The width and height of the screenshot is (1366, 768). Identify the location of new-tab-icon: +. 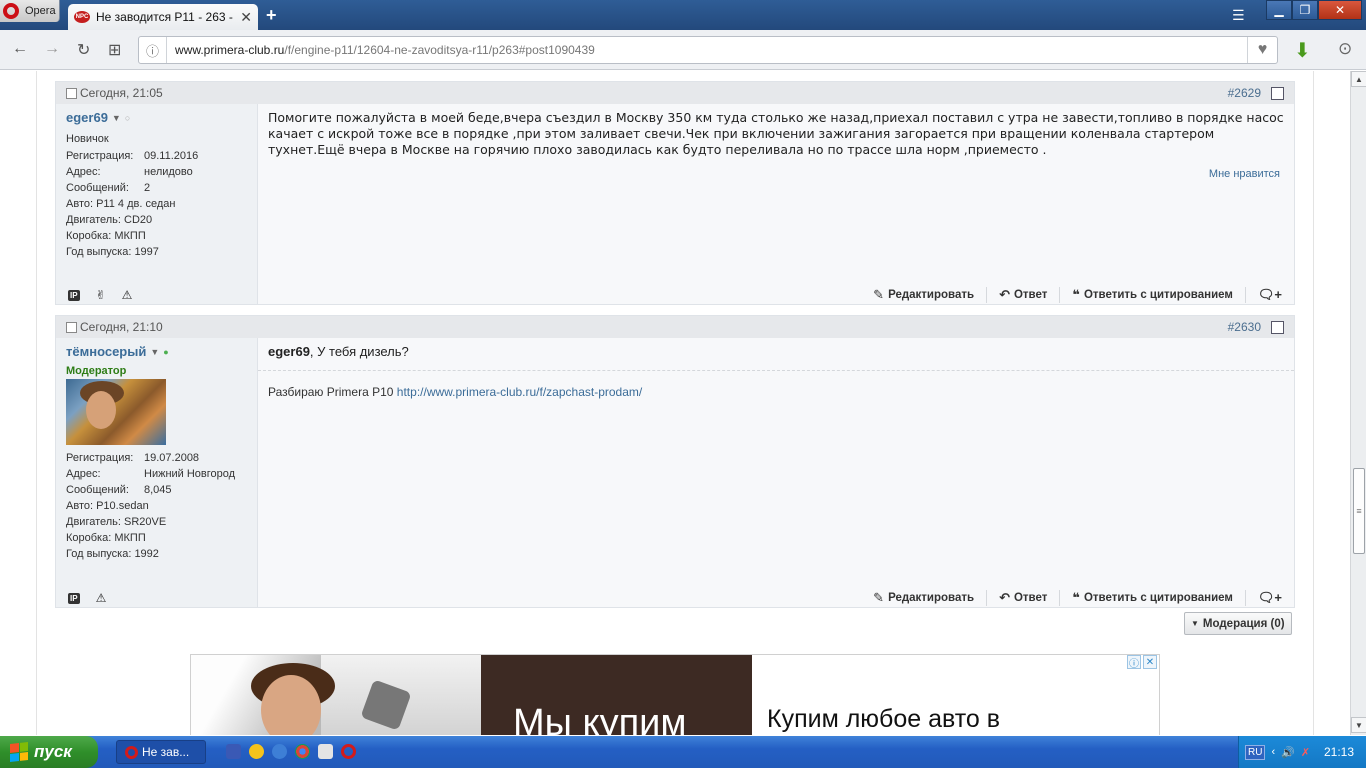
(271, 15).